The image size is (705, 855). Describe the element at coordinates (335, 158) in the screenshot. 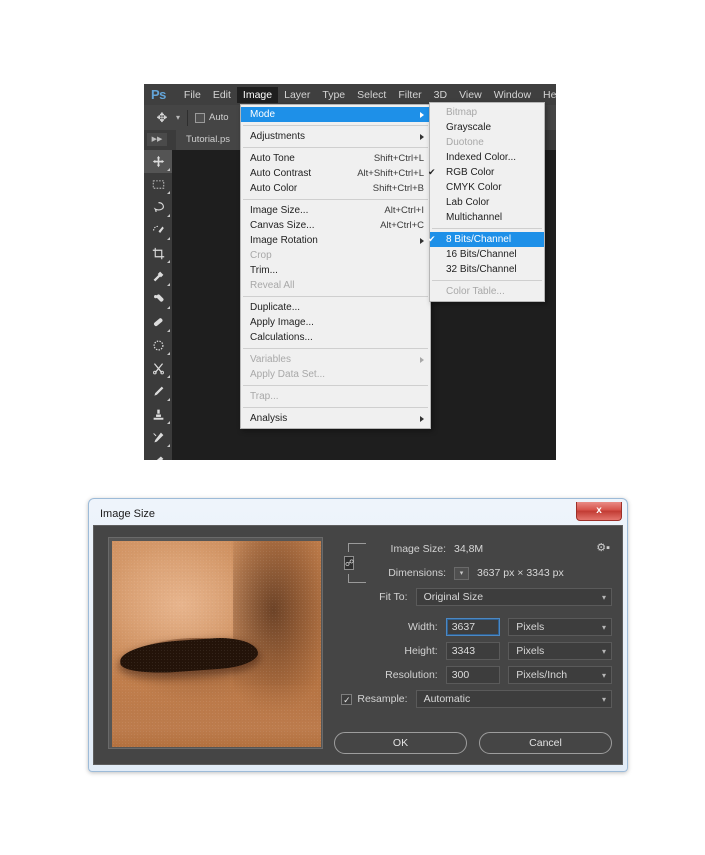

I see `menu-item-auto-tone: Auto Tone Shift+Ctrl+L` at that location.